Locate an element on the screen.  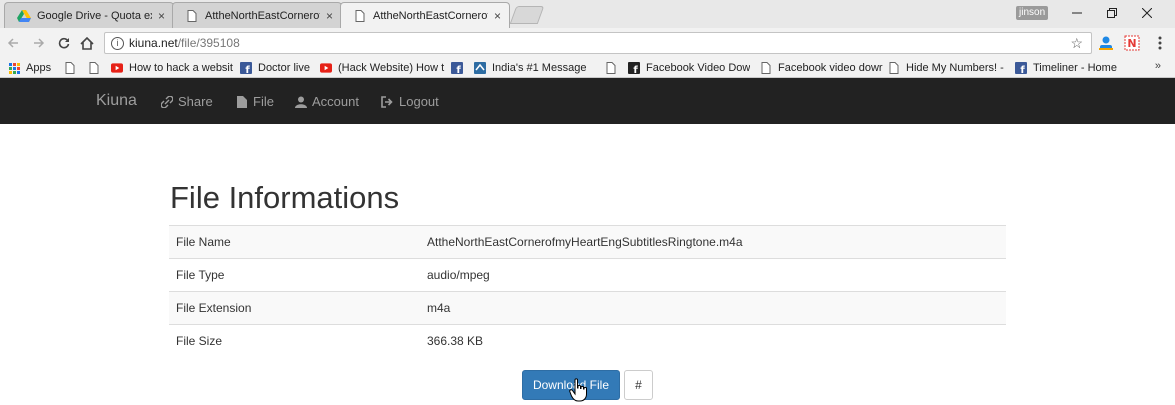
close-window-icon is located at coordinates (1147, 13).